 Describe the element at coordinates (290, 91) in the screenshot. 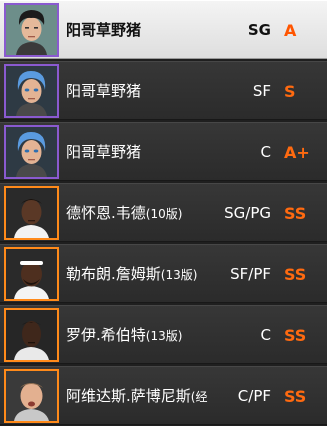

I see `player-grade: S` at that location.